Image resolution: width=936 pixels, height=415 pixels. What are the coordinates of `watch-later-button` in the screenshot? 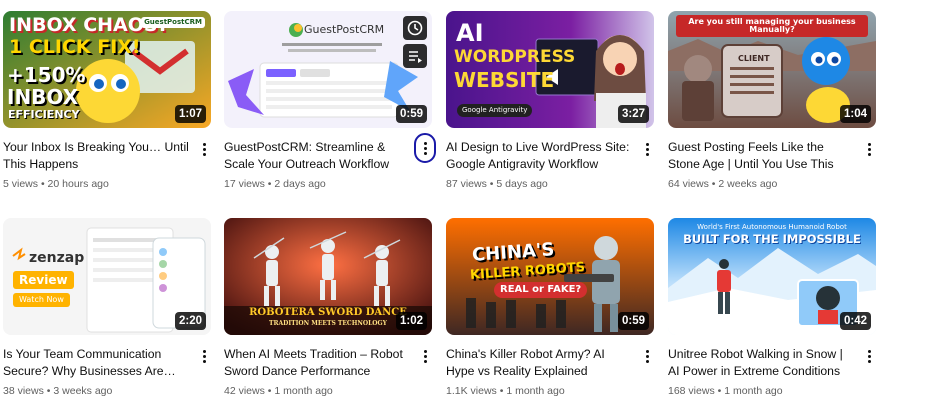 It's located at (415, 28).